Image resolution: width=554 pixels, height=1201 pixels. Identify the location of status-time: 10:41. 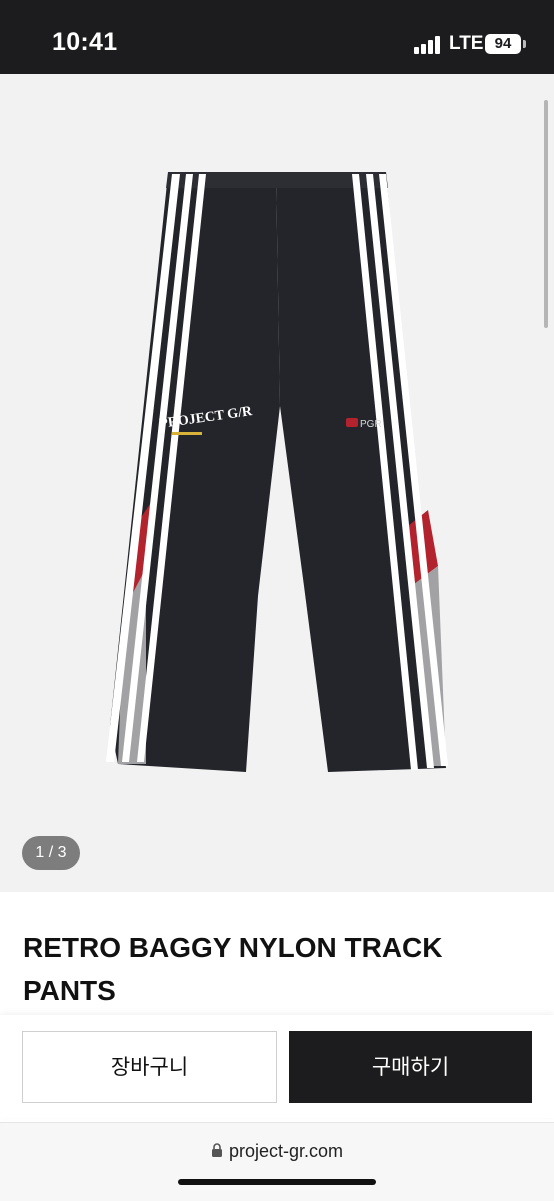
(85, 42).